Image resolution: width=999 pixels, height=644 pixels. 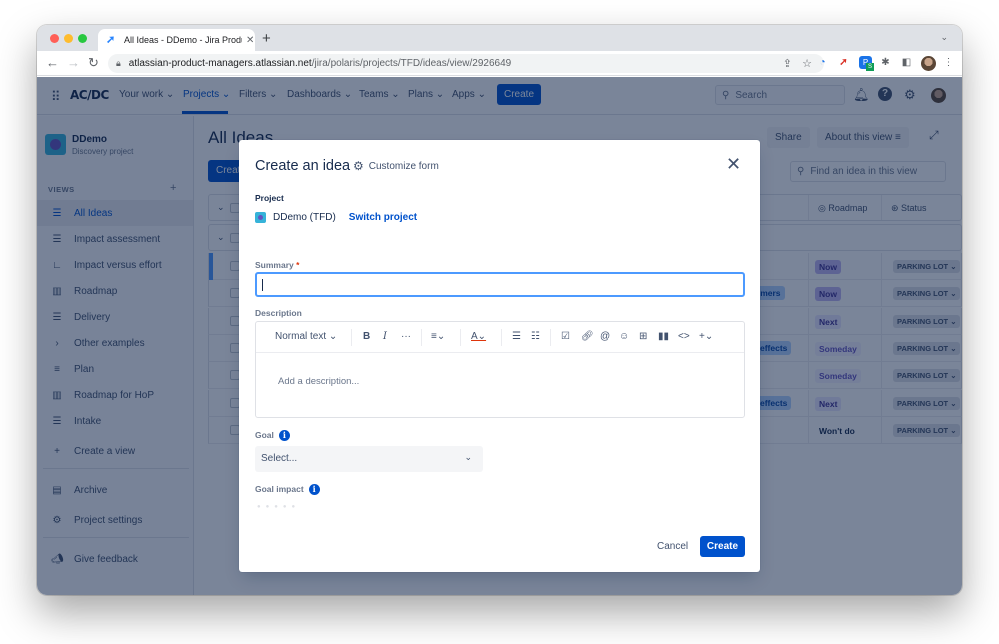 I want to click on chevron-down-icon: ⌄, so click(x=468, y=457).